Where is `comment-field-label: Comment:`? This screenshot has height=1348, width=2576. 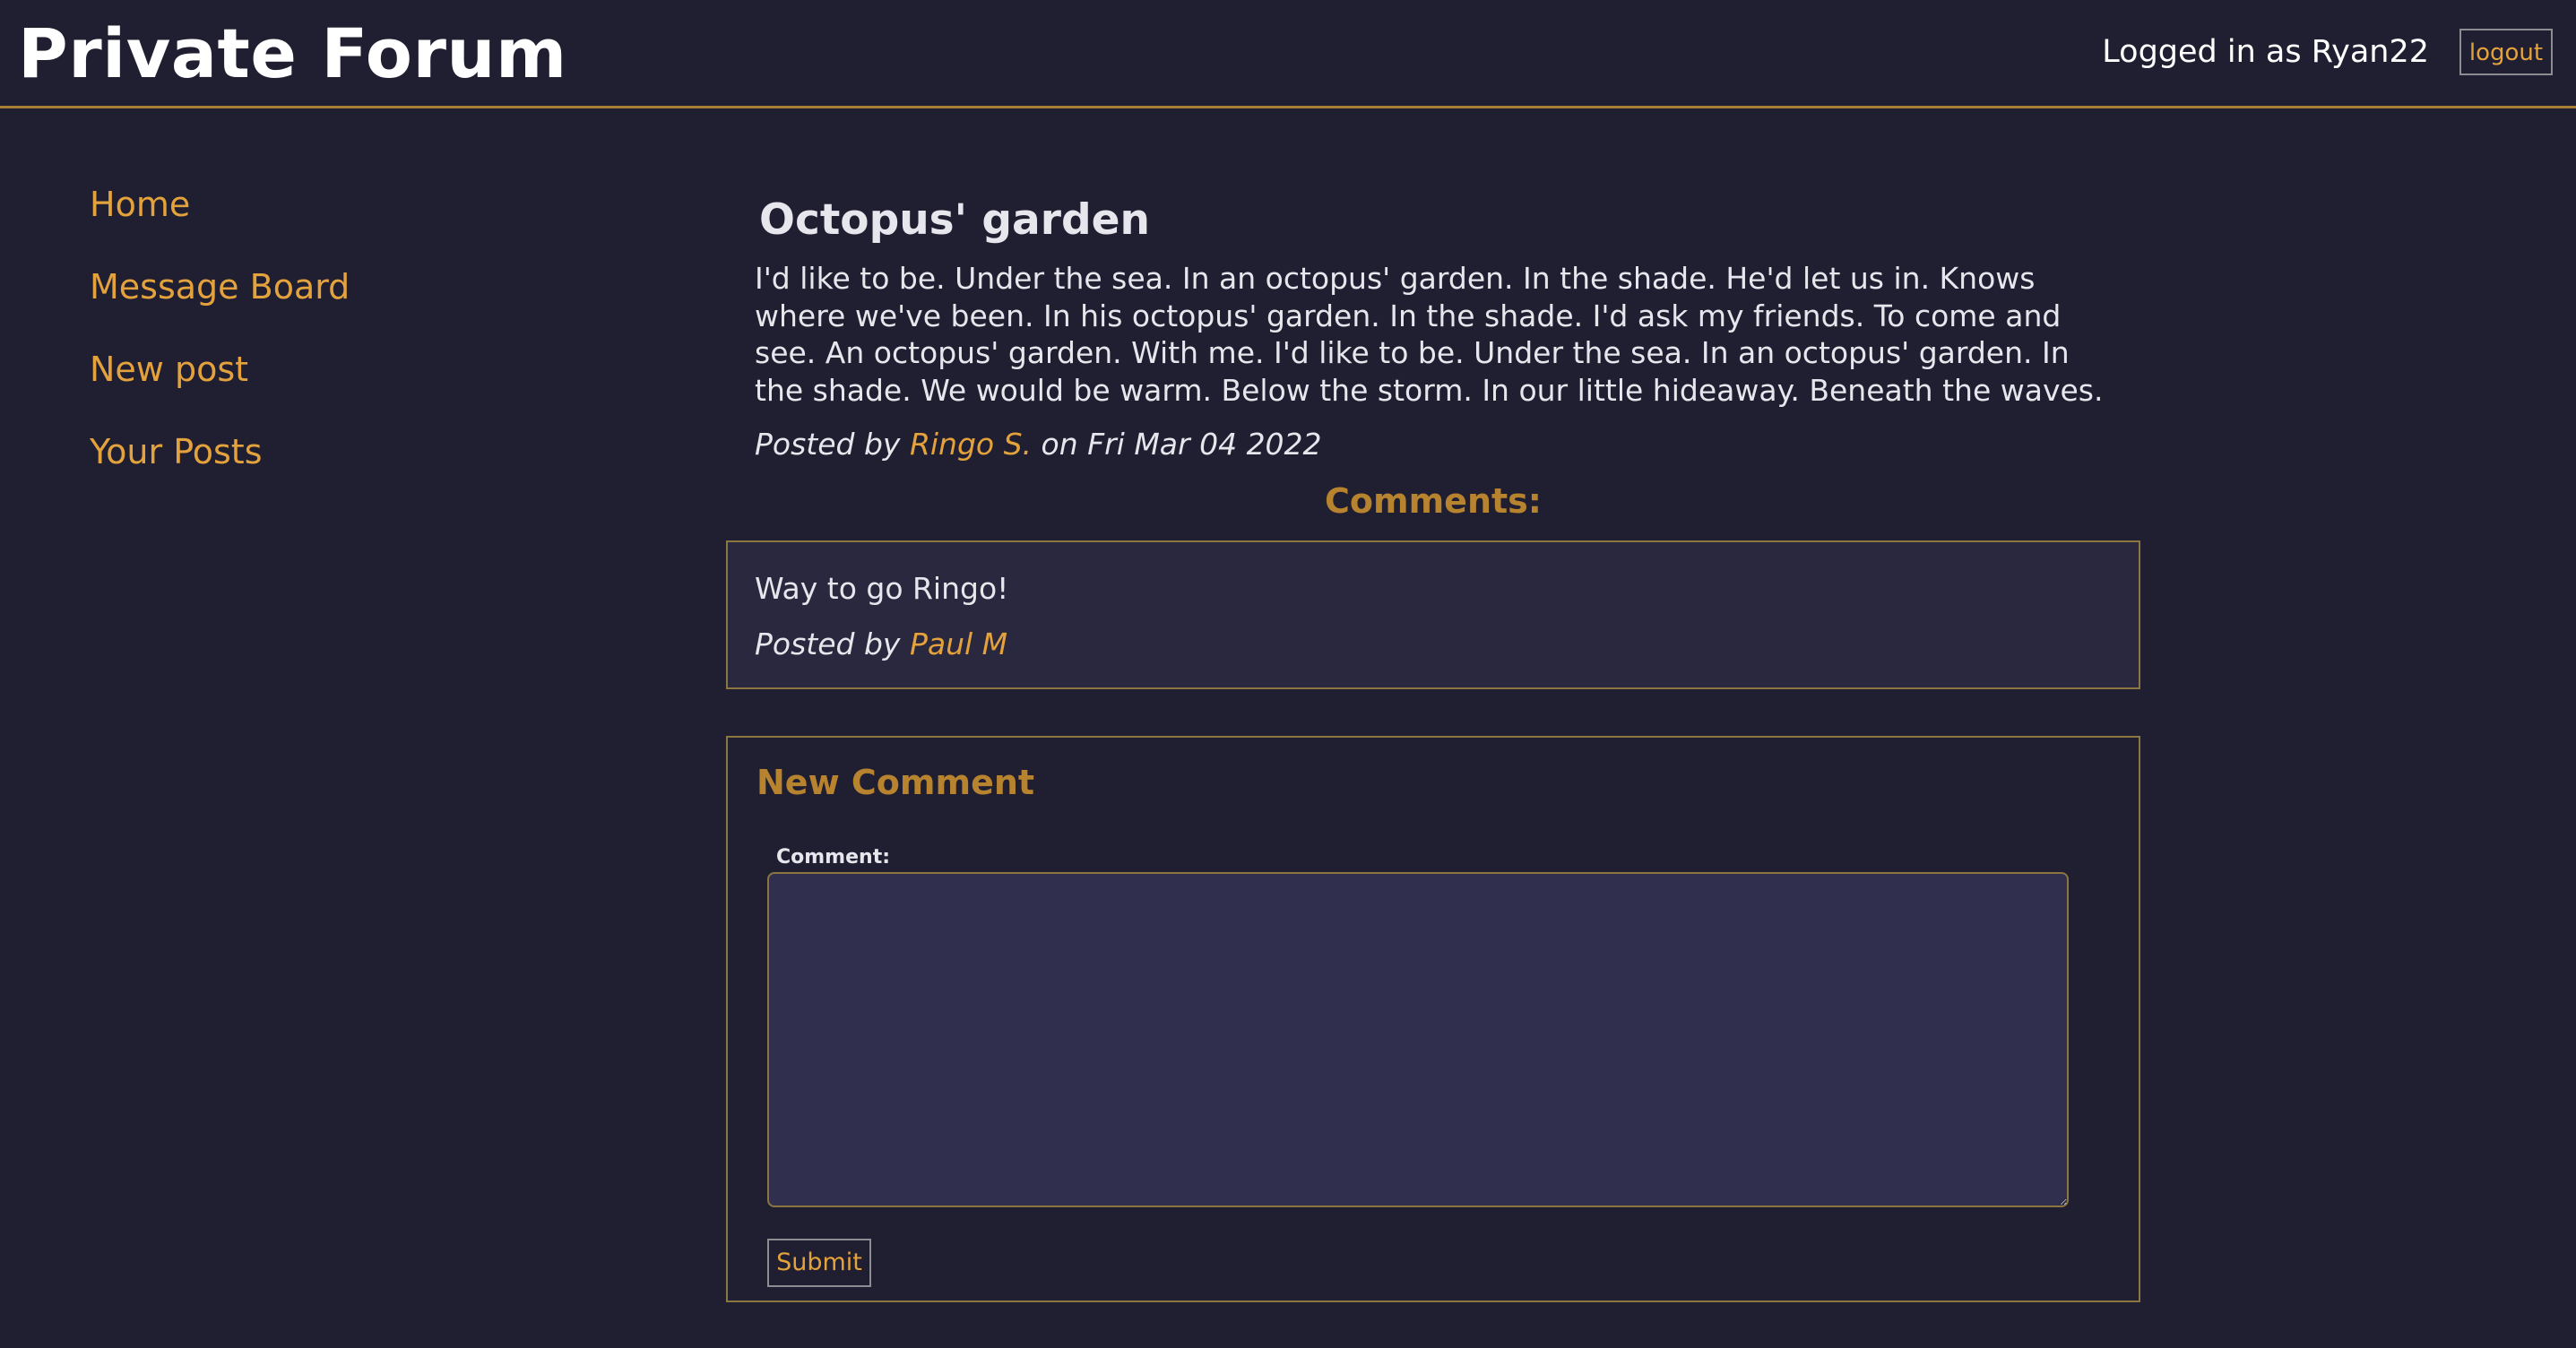
comment-field-label: Comment: is located at coordinates (833, 857).